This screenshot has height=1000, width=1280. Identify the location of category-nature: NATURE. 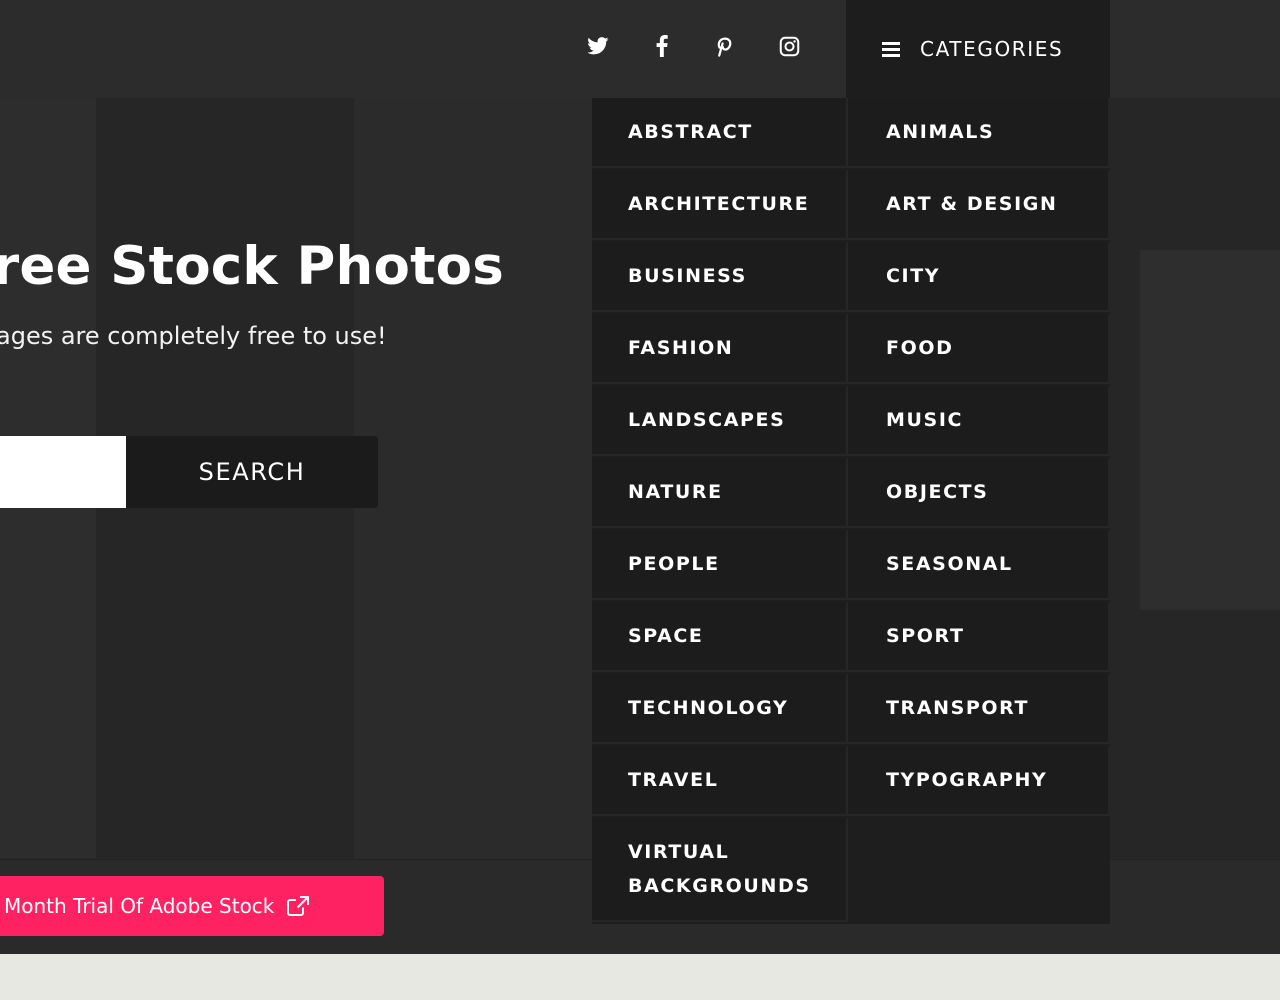
(720, 493).